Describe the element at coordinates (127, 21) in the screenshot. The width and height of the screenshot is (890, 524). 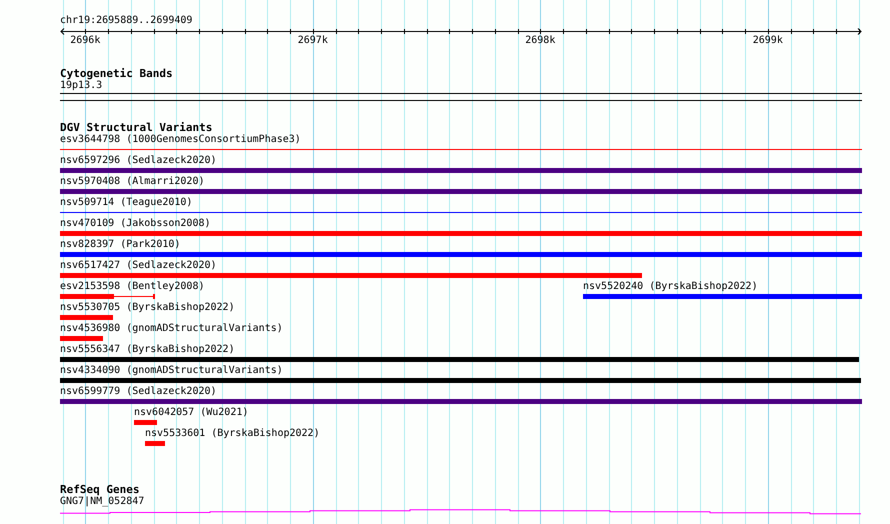
I see `position-label: chr19:2695889..2699409` at that location.